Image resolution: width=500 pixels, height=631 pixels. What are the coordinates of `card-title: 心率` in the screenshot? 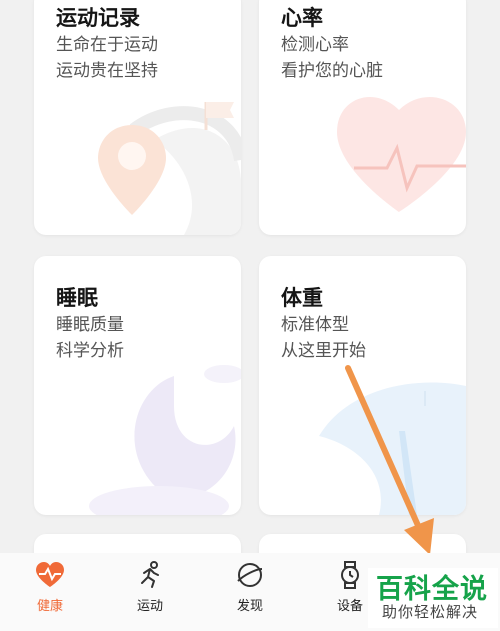 It's located at (302, 18).